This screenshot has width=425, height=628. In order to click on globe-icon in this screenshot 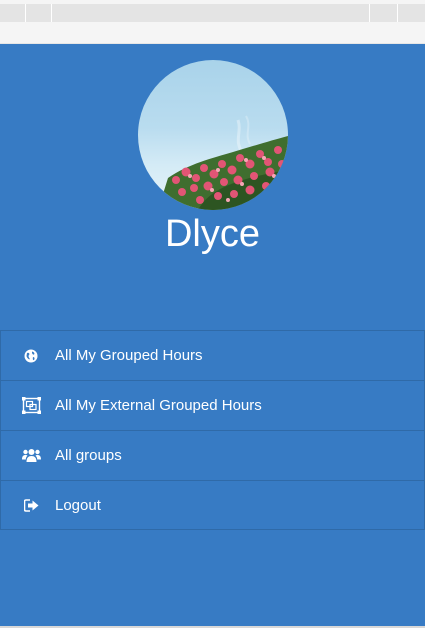, I will do `click(31, 356)`.